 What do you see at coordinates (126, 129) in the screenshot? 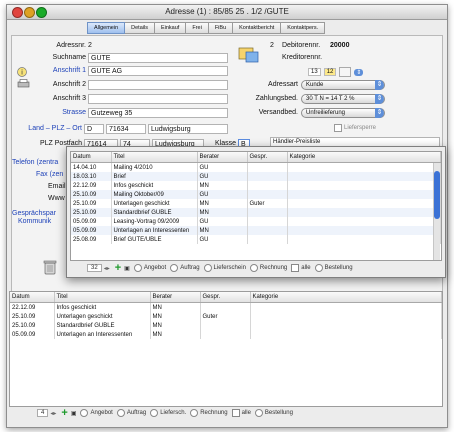
I see `plz-field: 71634` at bounding box center [126, 129].